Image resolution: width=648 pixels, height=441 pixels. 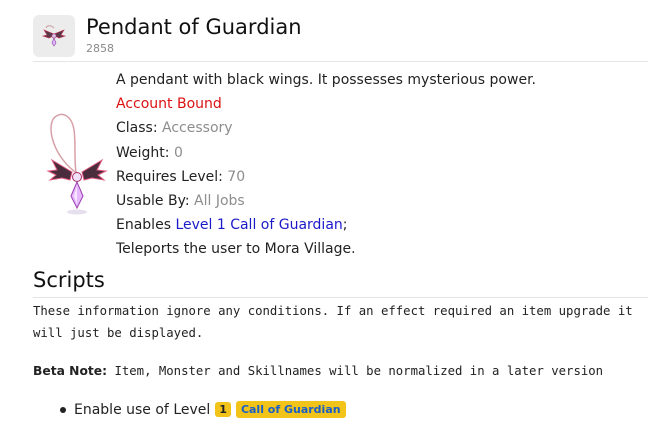 I want to click on beta-label: Beta Note:, so click(x=70, y=371).